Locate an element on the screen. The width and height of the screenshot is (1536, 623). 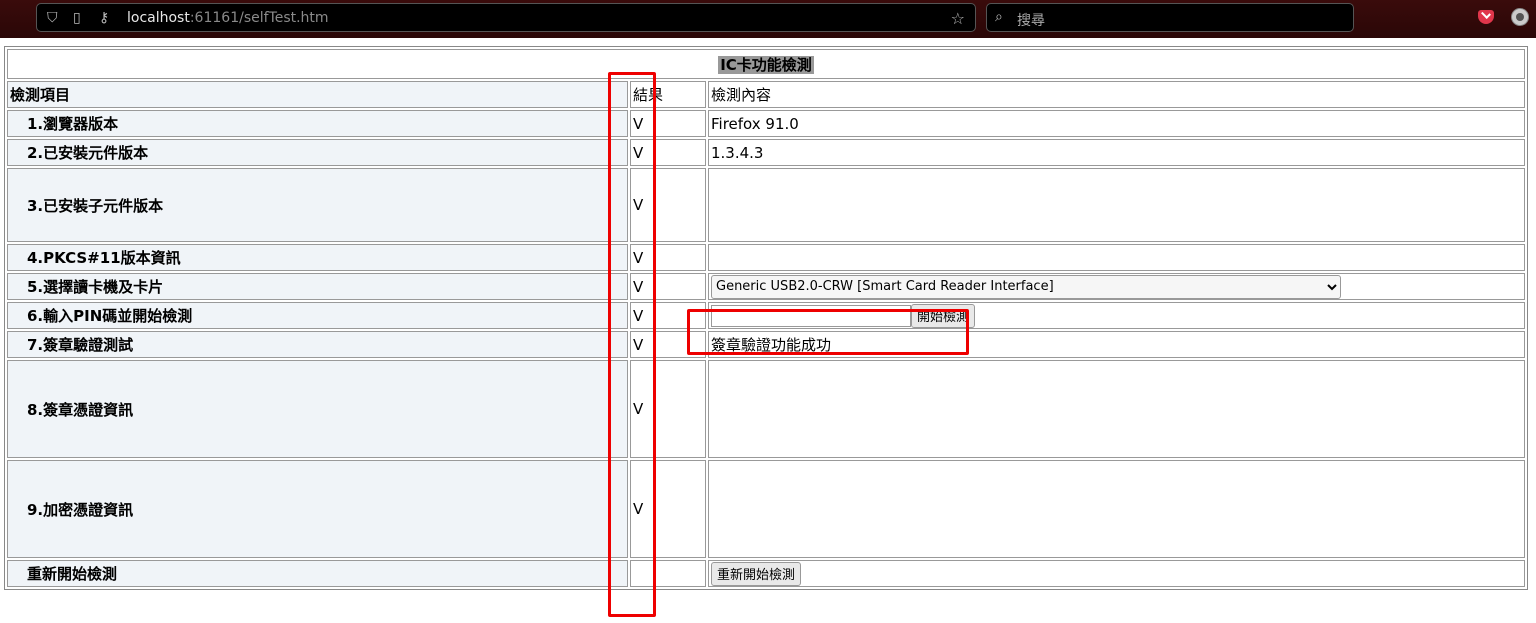
start-test-button: 開始檢測 is located at coordinates (943, 315).